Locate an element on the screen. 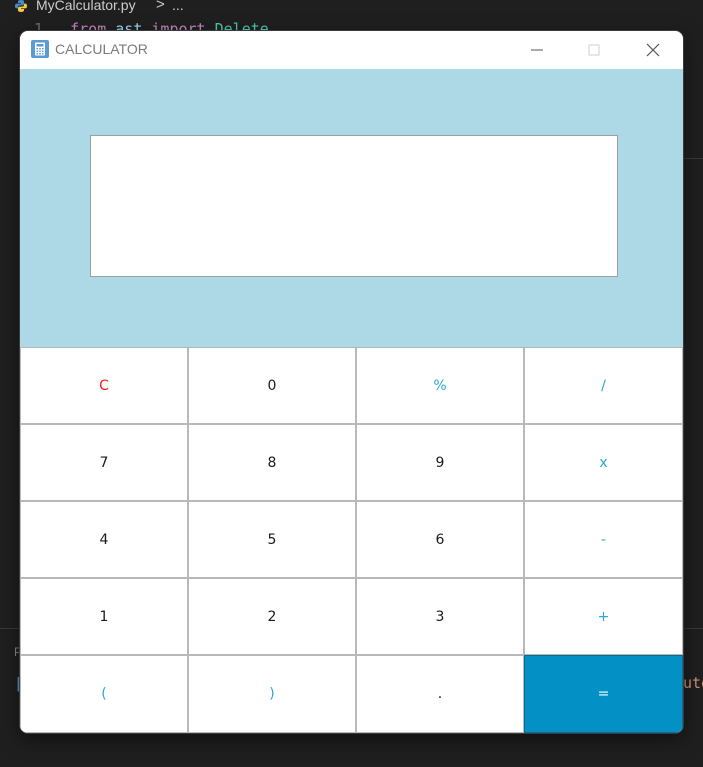  clear-button: C is located at coordinates (104, 385).